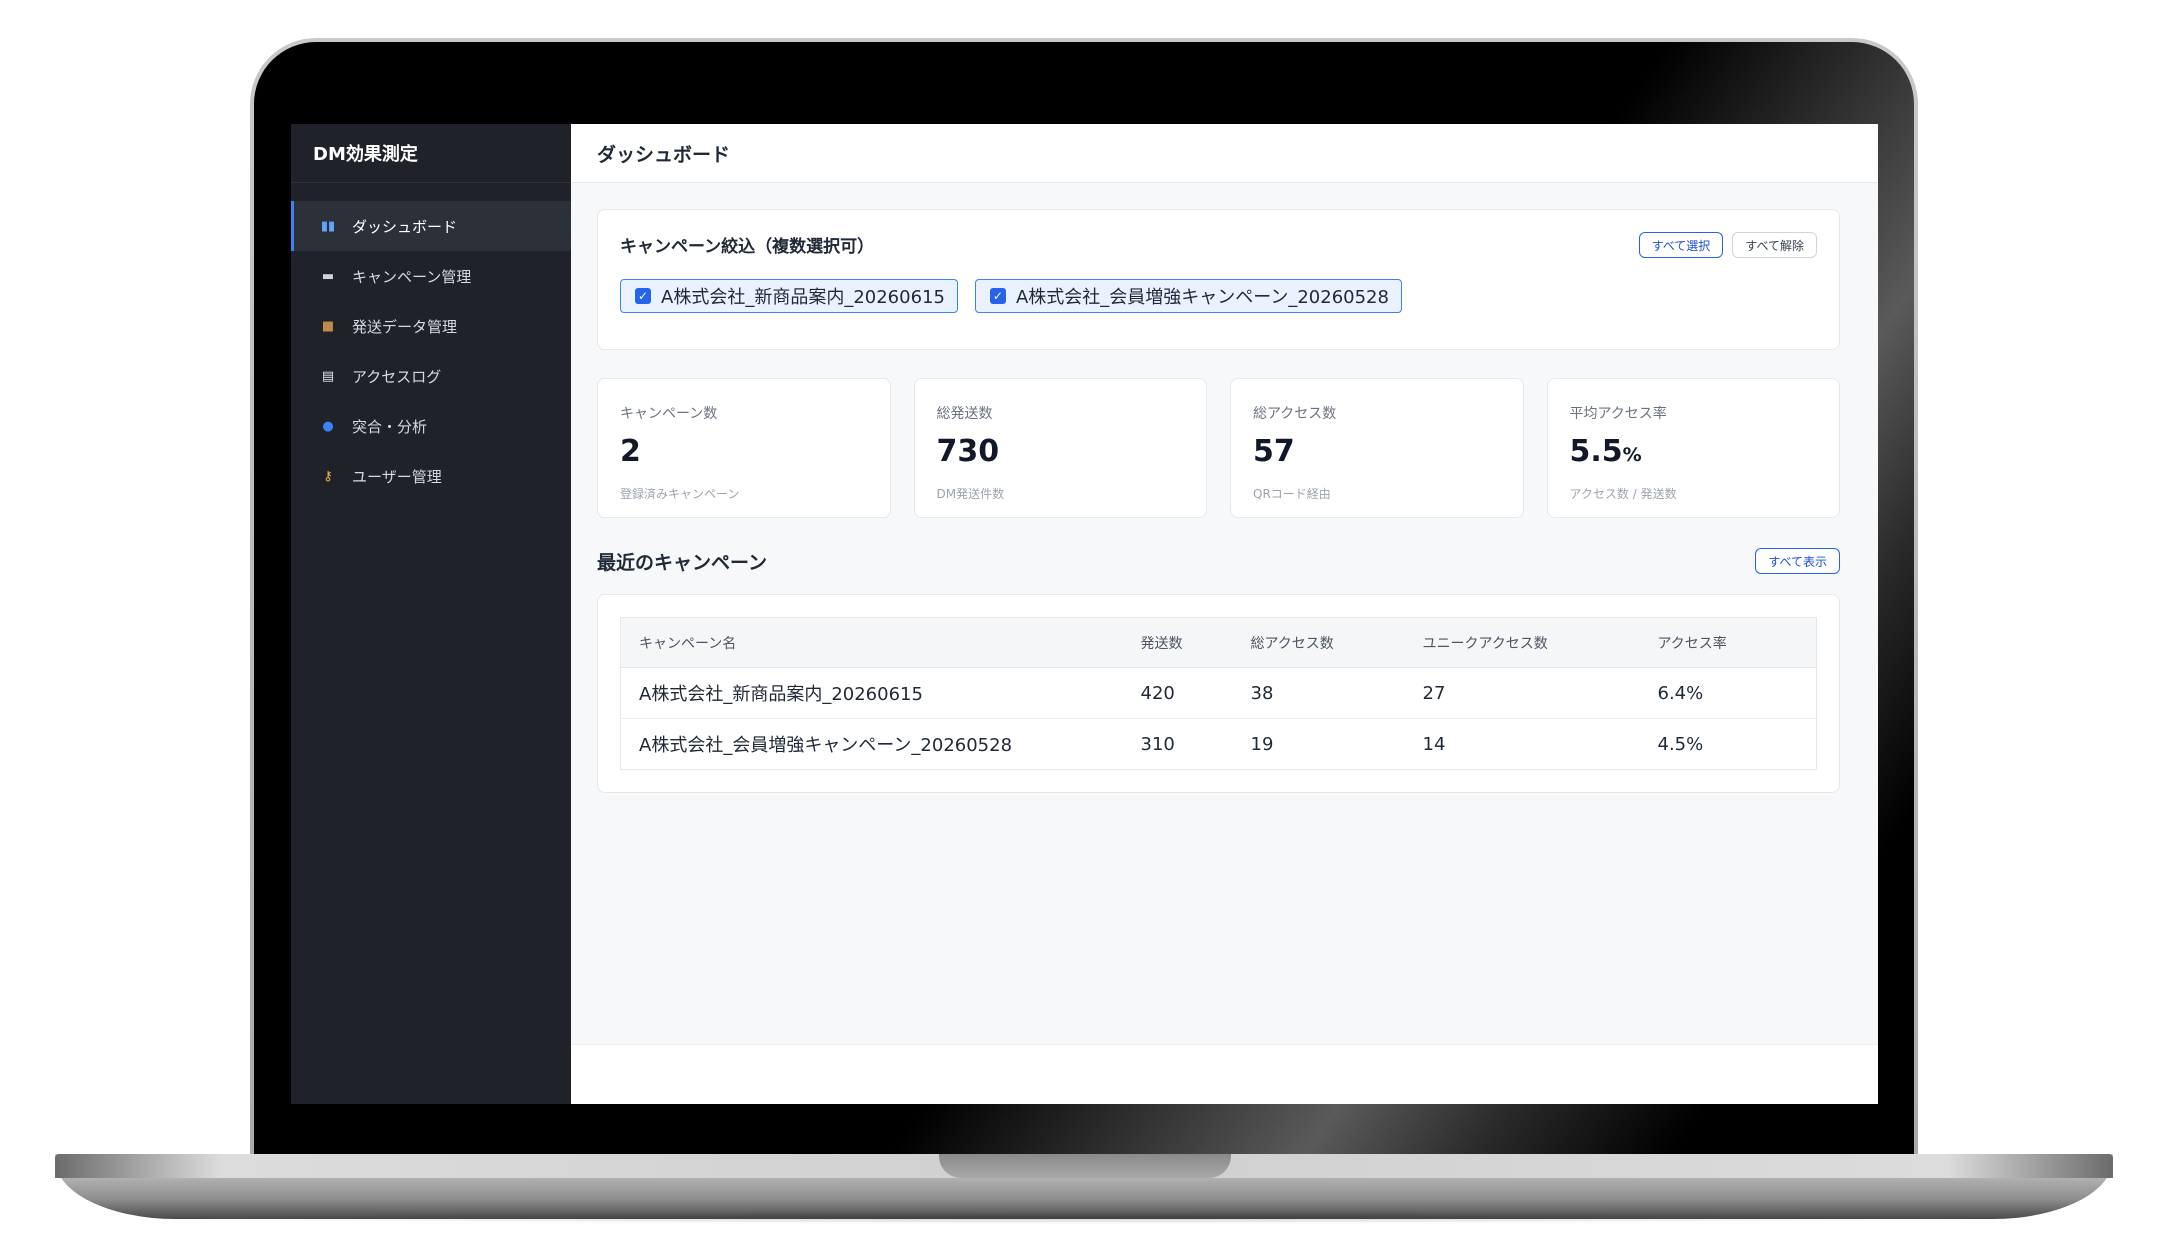 The width and height of the screenshot is (2168, 1251). I want to click on campaign-checkbox-label: A株式会社_会員増強キャンペーン_20260528, so click(1202, 297).